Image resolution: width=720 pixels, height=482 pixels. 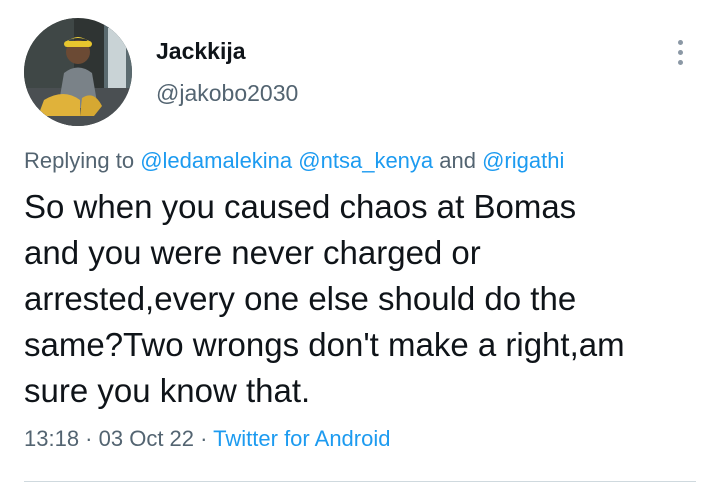 I want to click on tweet-date: 03 Oct 22, so click(x=146, y=438).